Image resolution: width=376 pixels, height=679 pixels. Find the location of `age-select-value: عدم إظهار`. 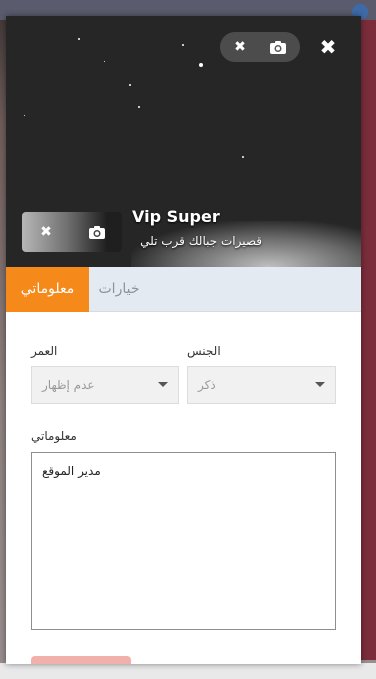

age-select-value: عدم إظهار is located at coordinates (68, 385).